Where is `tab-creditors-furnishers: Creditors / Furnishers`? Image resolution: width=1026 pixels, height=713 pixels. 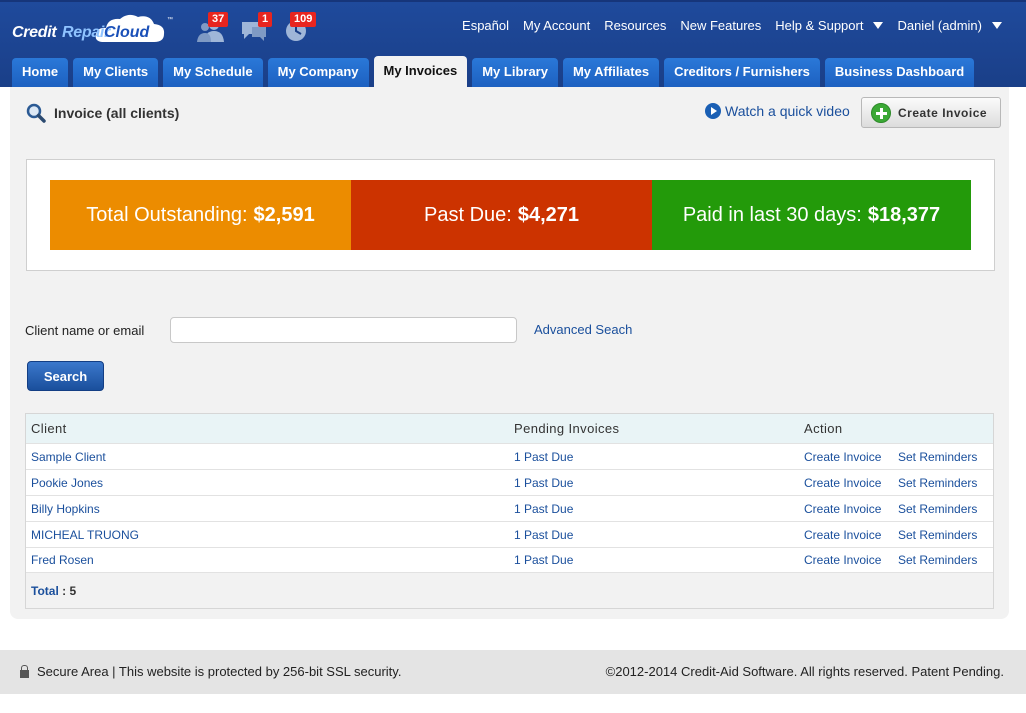 tab-creditors-furnishers: Creditors / Furnishers is located at coordinates (742, 73).